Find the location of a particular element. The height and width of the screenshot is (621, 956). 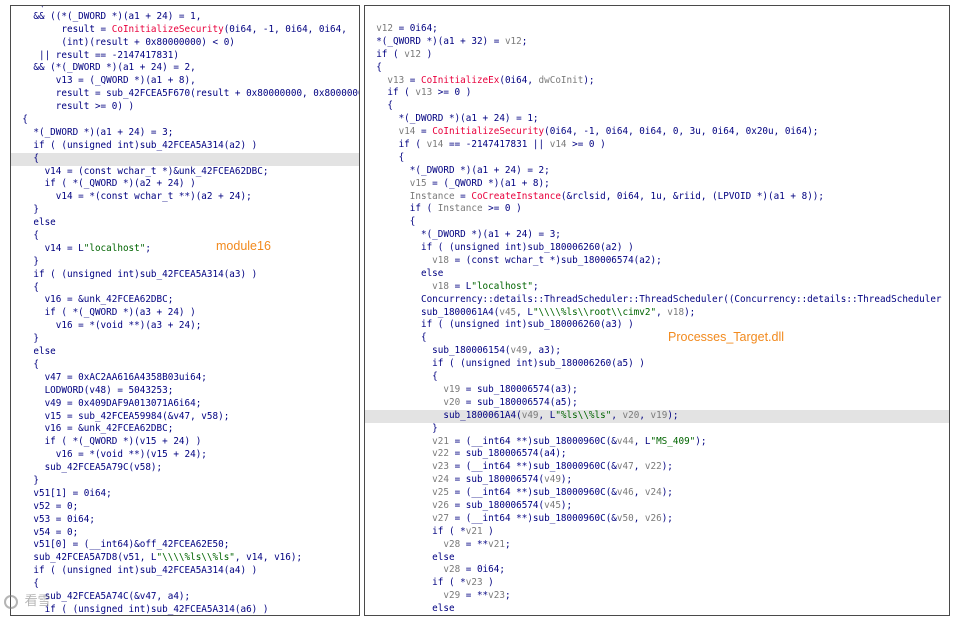

code-line: v29 = **v23; is located at coordinates (657, 596).